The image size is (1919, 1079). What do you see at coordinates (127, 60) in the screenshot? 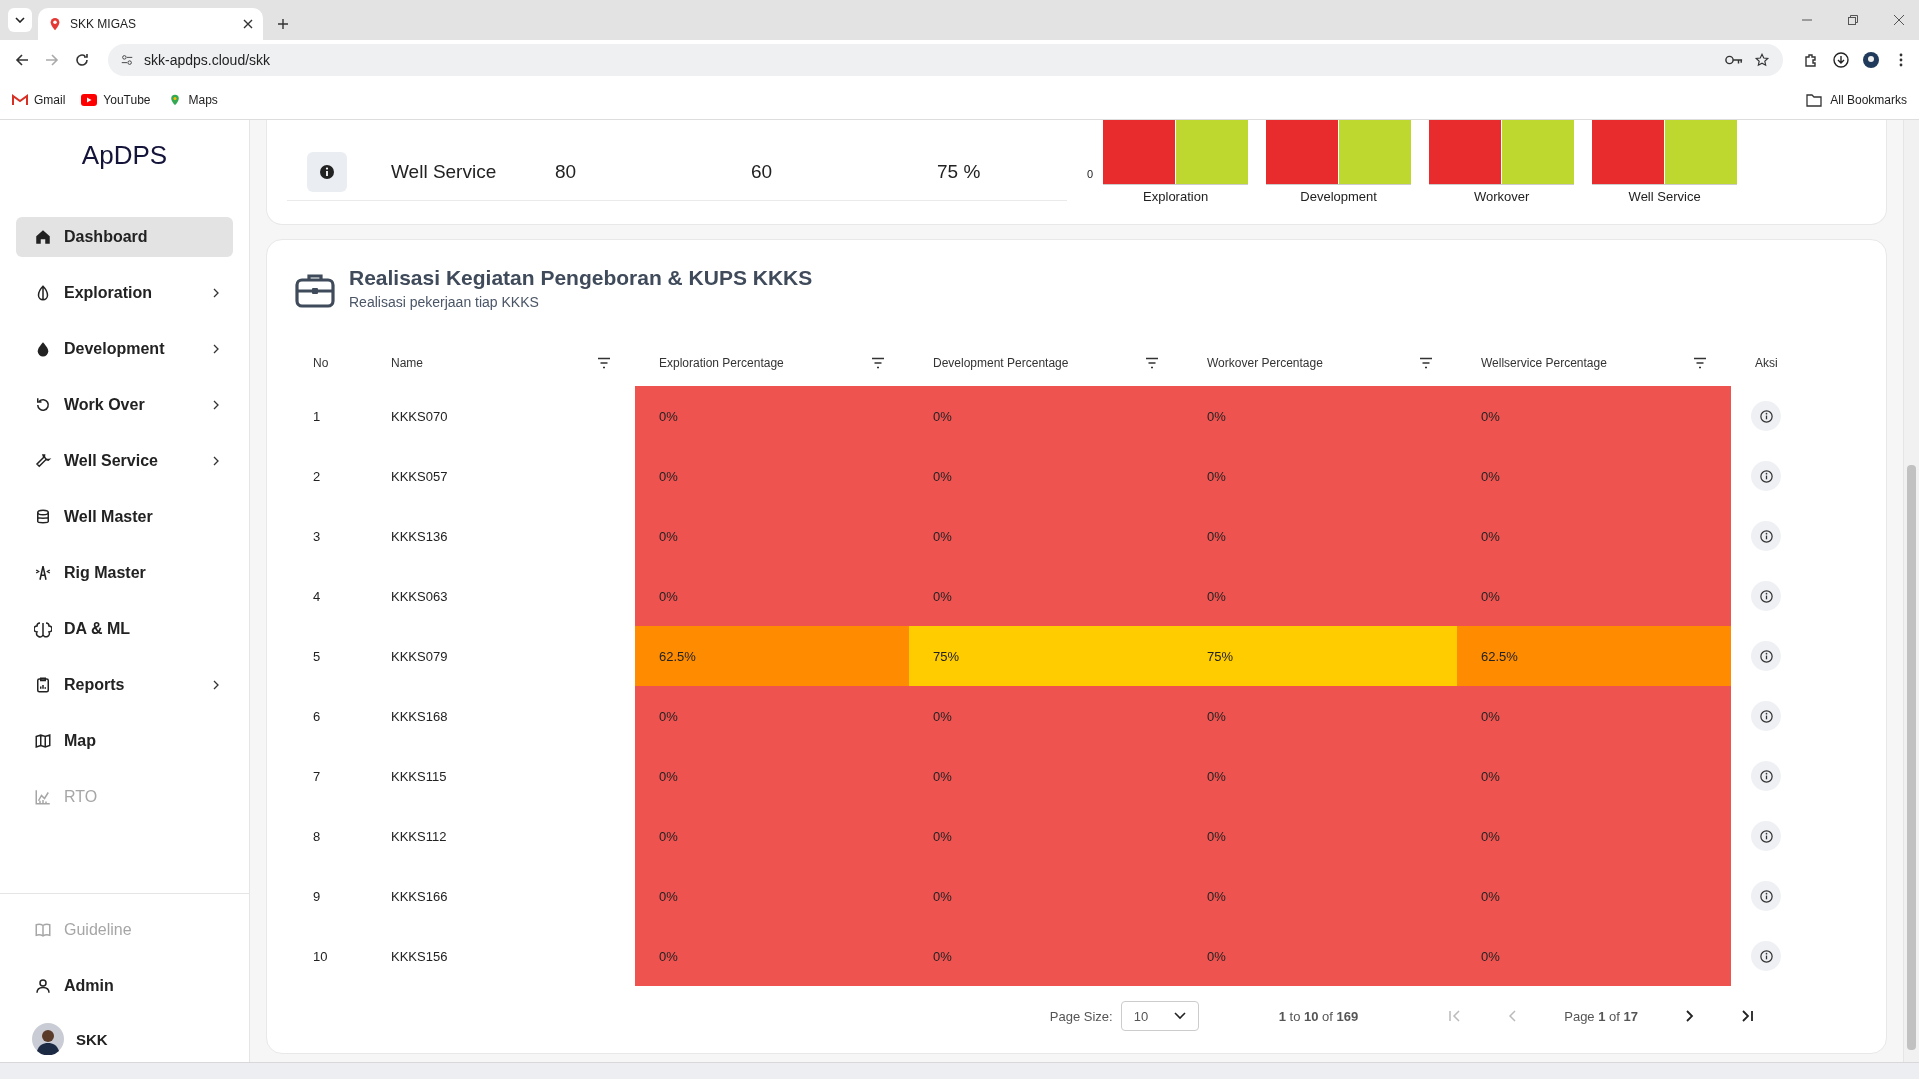
I see `site-settings-icon` at bounding box center [127, 60].